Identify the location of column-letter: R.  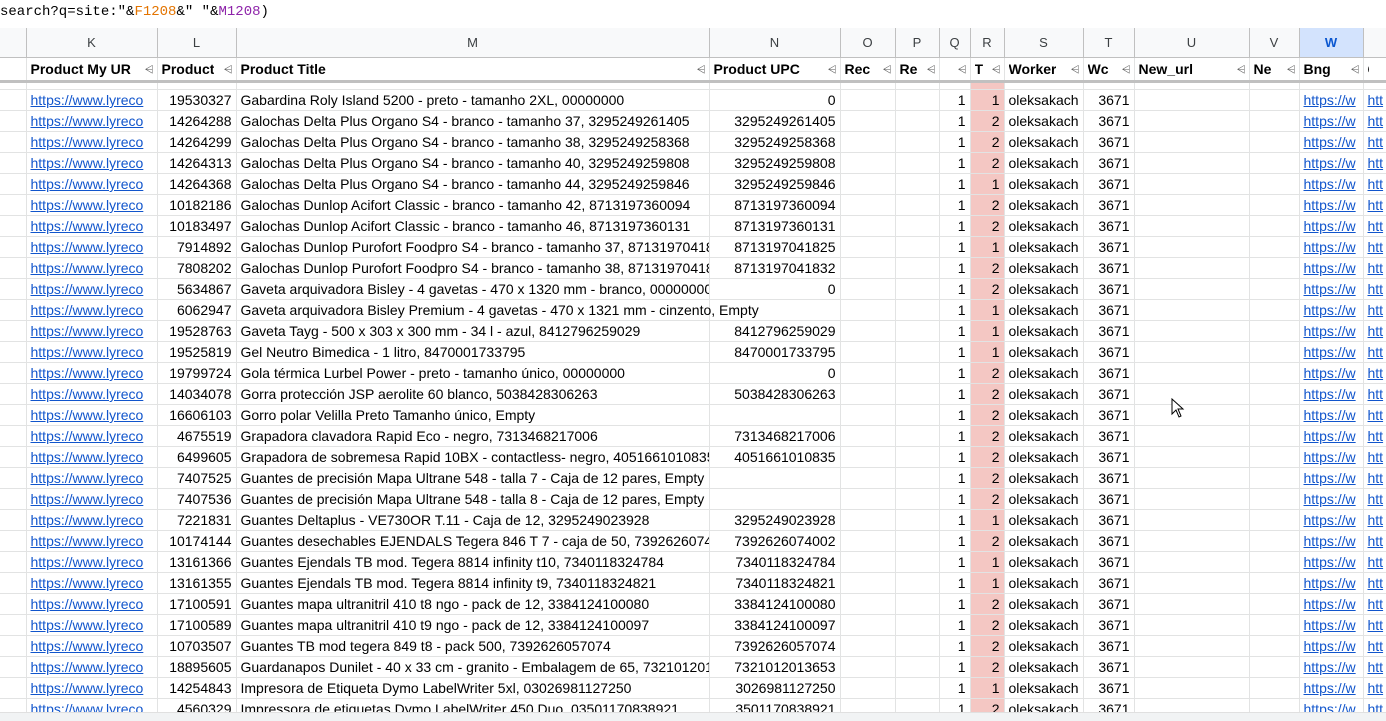
(987, 43).